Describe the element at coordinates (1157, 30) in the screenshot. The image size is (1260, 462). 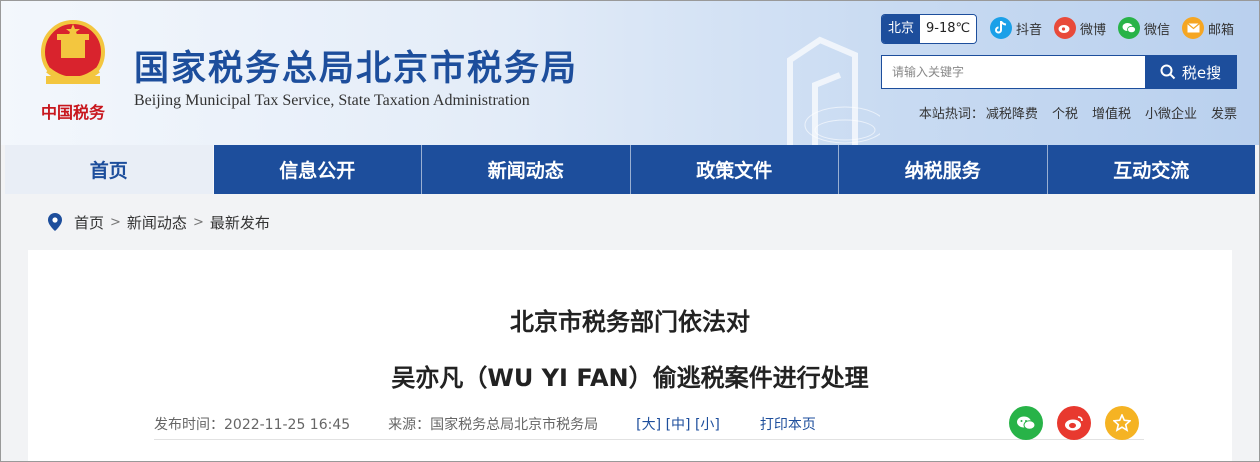
I see `wechat-label: 微信` at that location.